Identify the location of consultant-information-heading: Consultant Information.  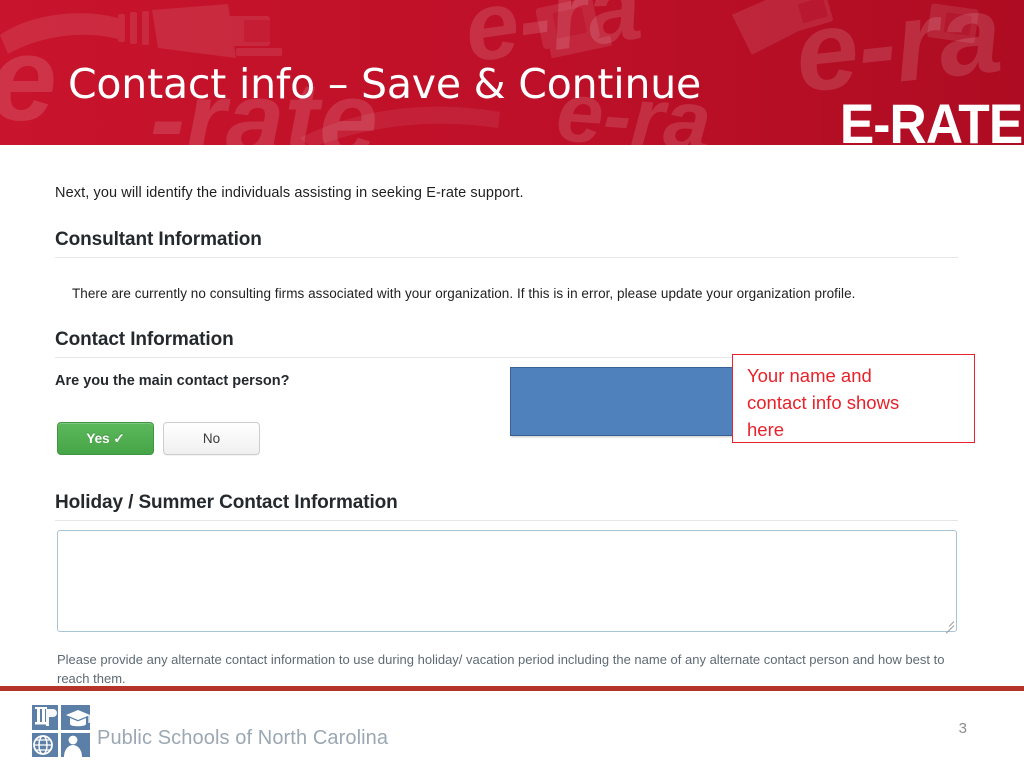
(158, 239).